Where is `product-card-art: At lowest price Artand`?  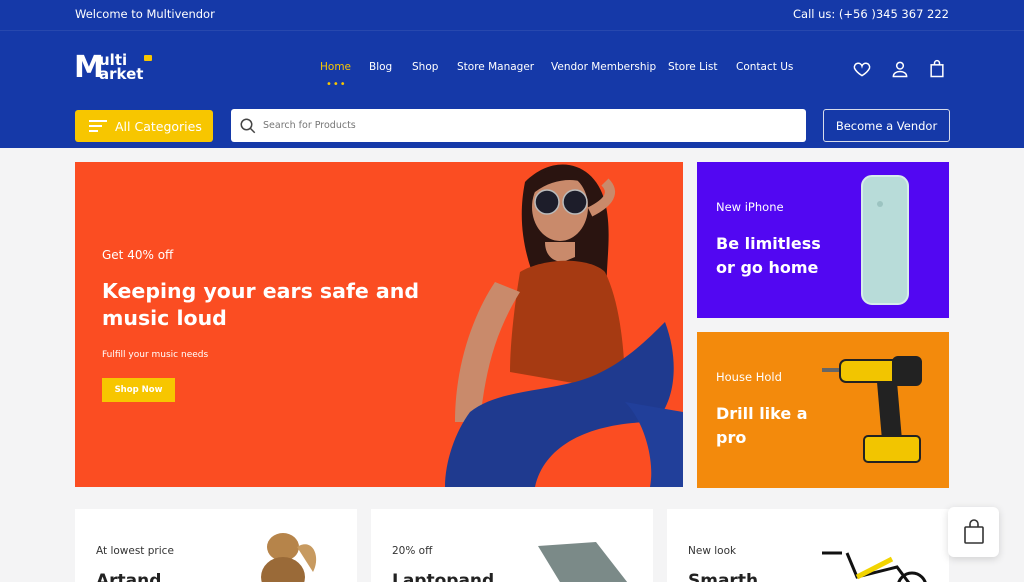
product-card-art: At lowest price Artand is located at coordinates (216, 545).